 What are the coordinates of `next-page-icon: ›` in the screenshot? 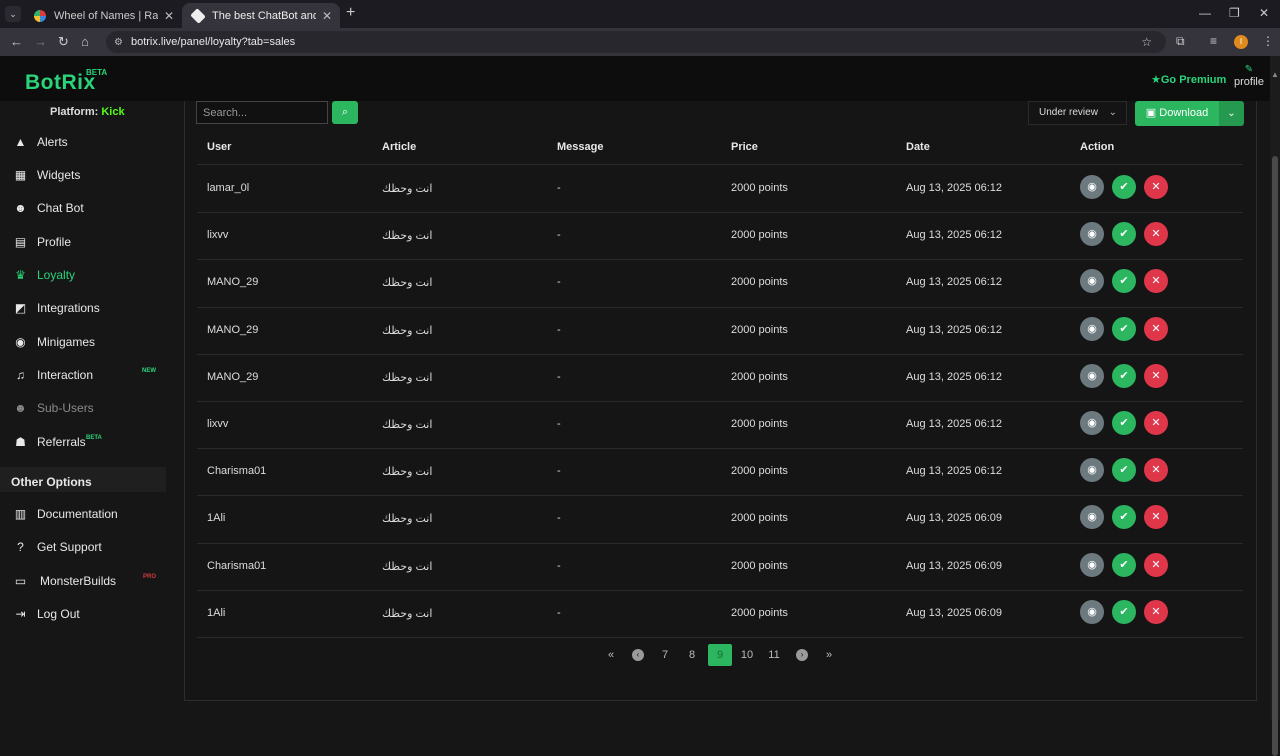 It's located at (802, 655).